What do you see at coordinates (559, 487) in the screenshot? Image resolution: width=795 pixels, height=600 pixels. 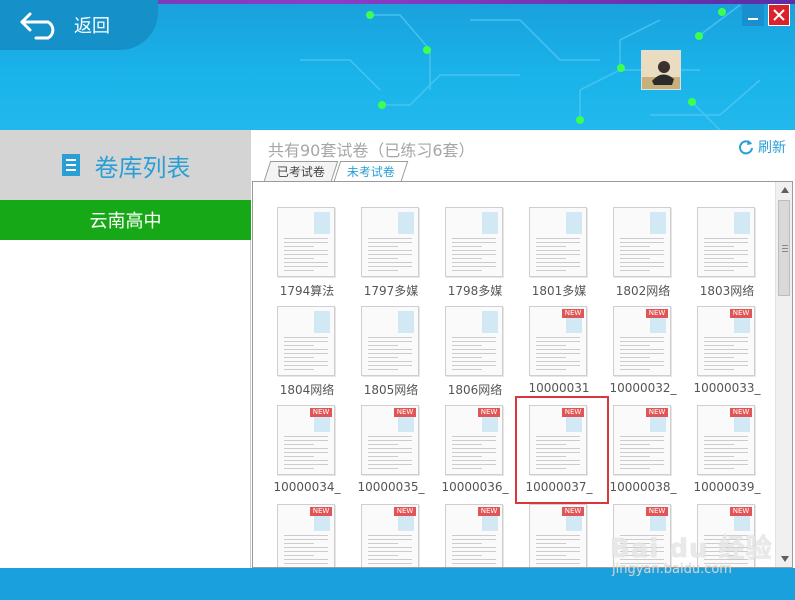 I see `paper-label: 10000037_` at bounding box center [559, 487].